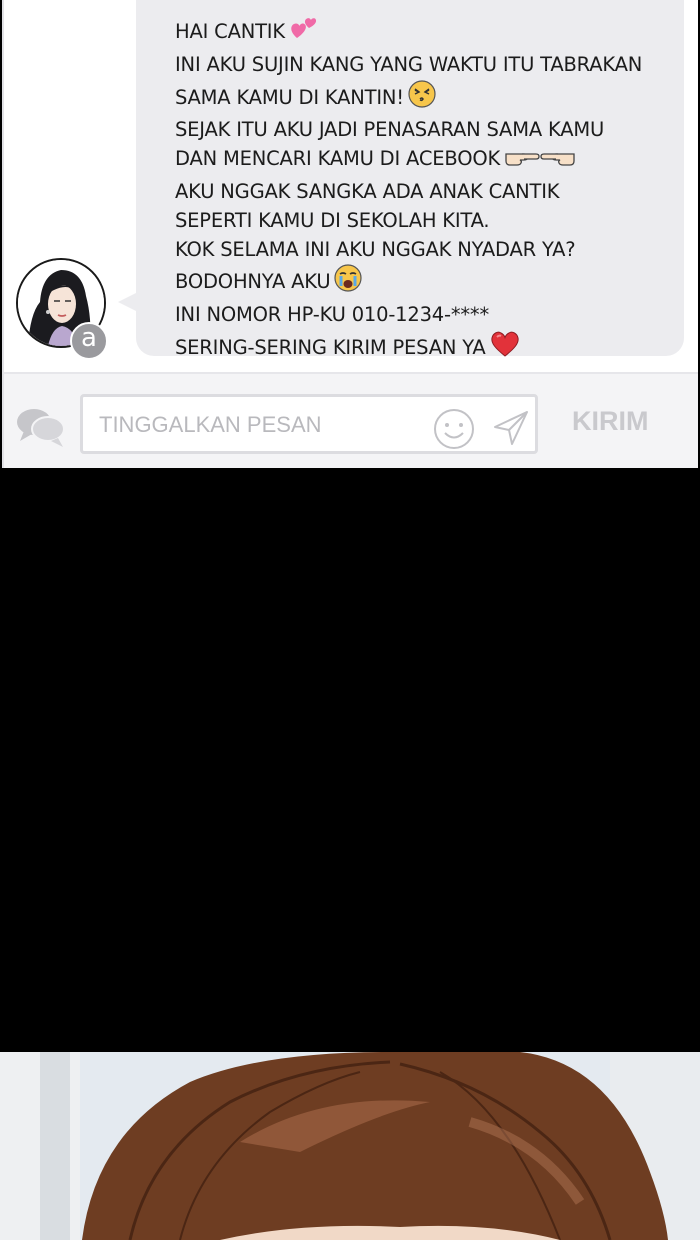 This screenshot has height=1240, width=700. Describe the element at coordinates (41, 429) in the screenshot. I see `chat-bubbles-icon` at that location.